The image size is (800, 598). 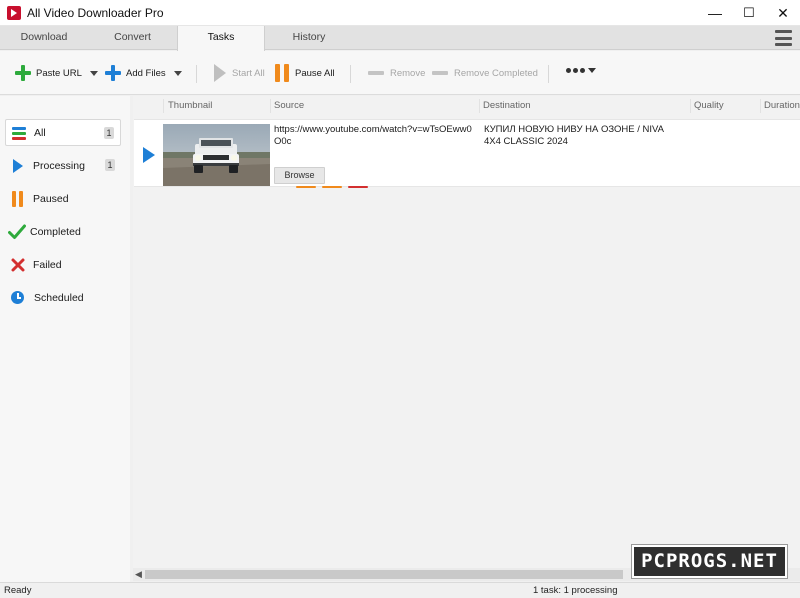 What do you see at coordinates (783, 13) in the screenshot?
I see `close-button: ✕` at bounding box center [783, 13].